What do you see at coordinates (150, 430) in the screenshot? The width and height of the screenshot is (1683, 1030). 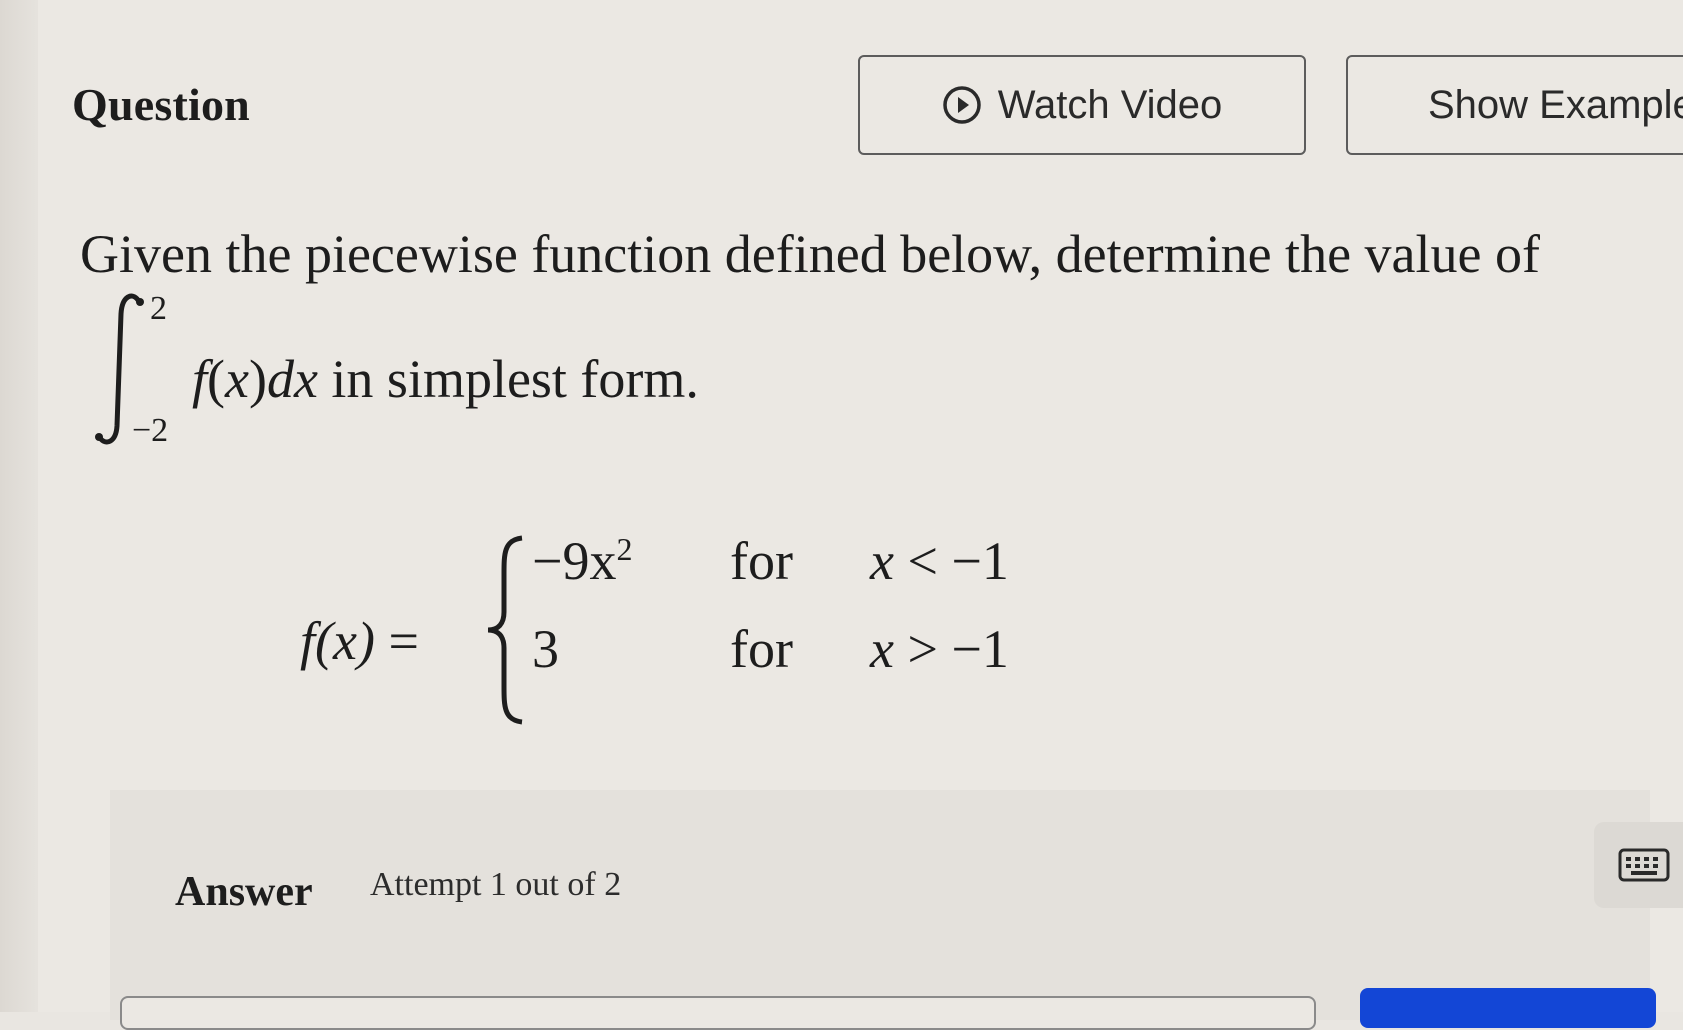 I see `integral-lower-limit: −2` at bounding box center [150, 430].